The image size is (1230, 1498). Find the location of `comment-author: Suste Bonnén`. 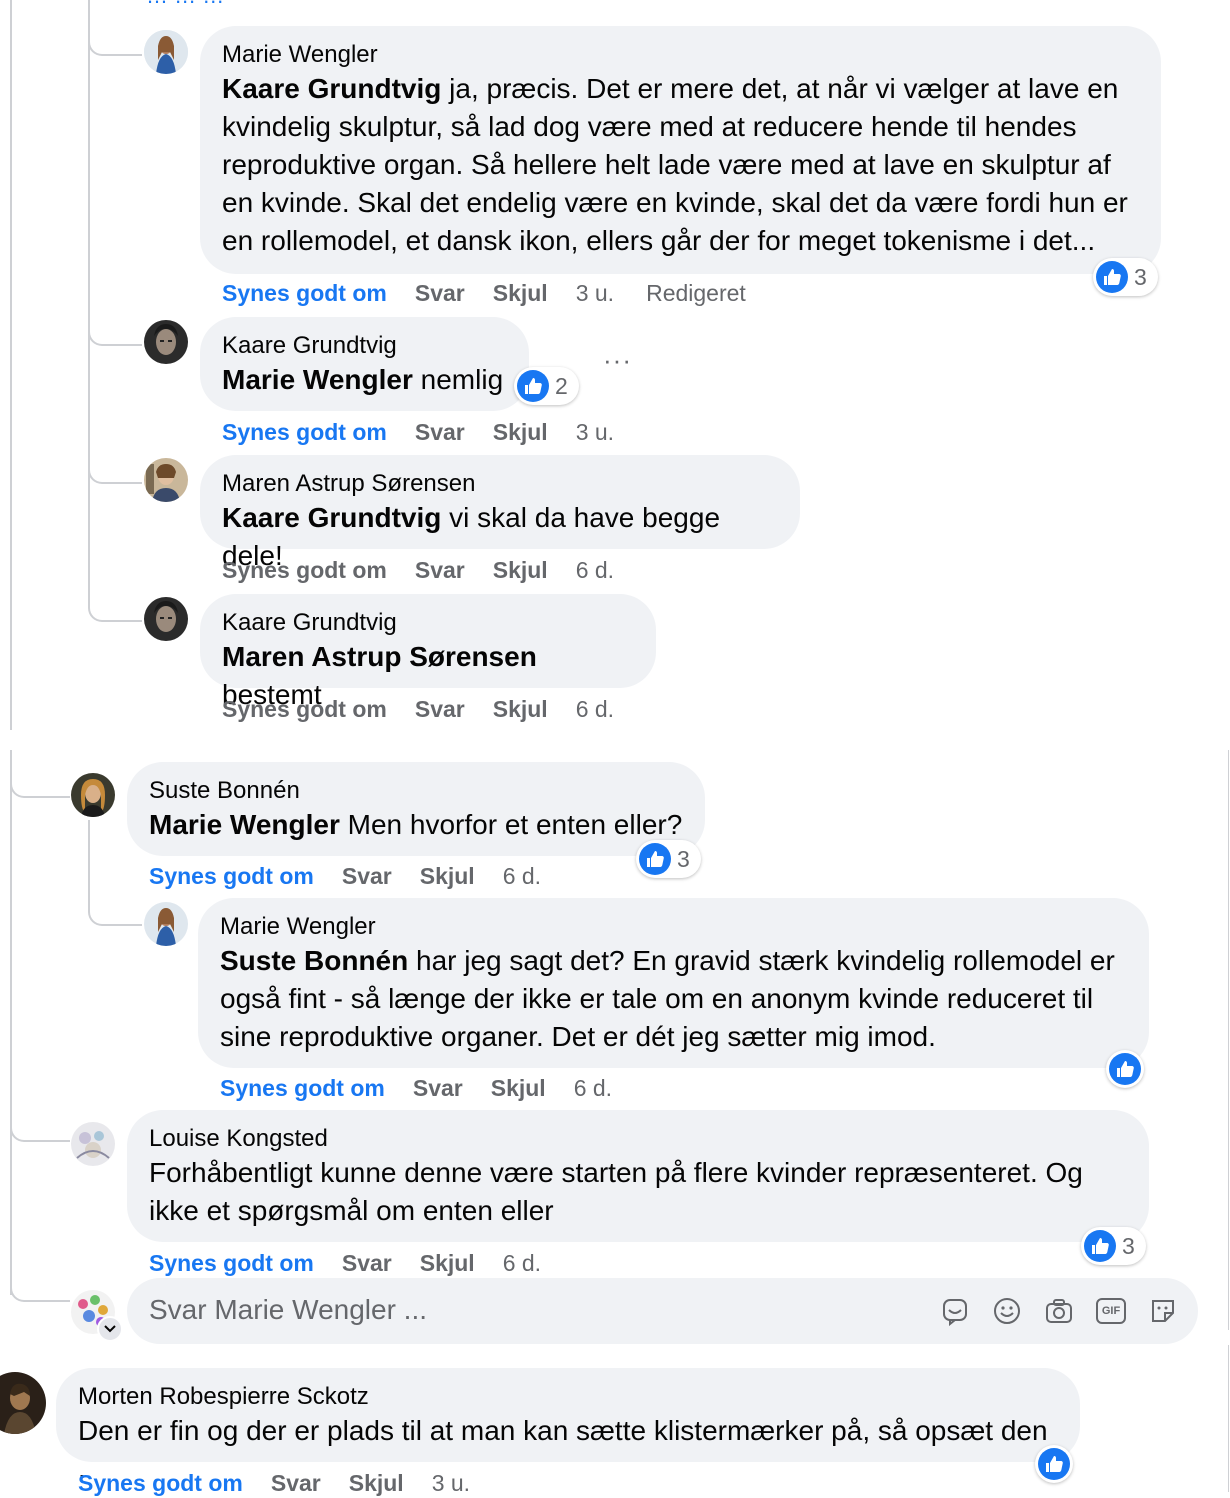

comment-author: Suste Bonnén is located at coordinates (416, 791).